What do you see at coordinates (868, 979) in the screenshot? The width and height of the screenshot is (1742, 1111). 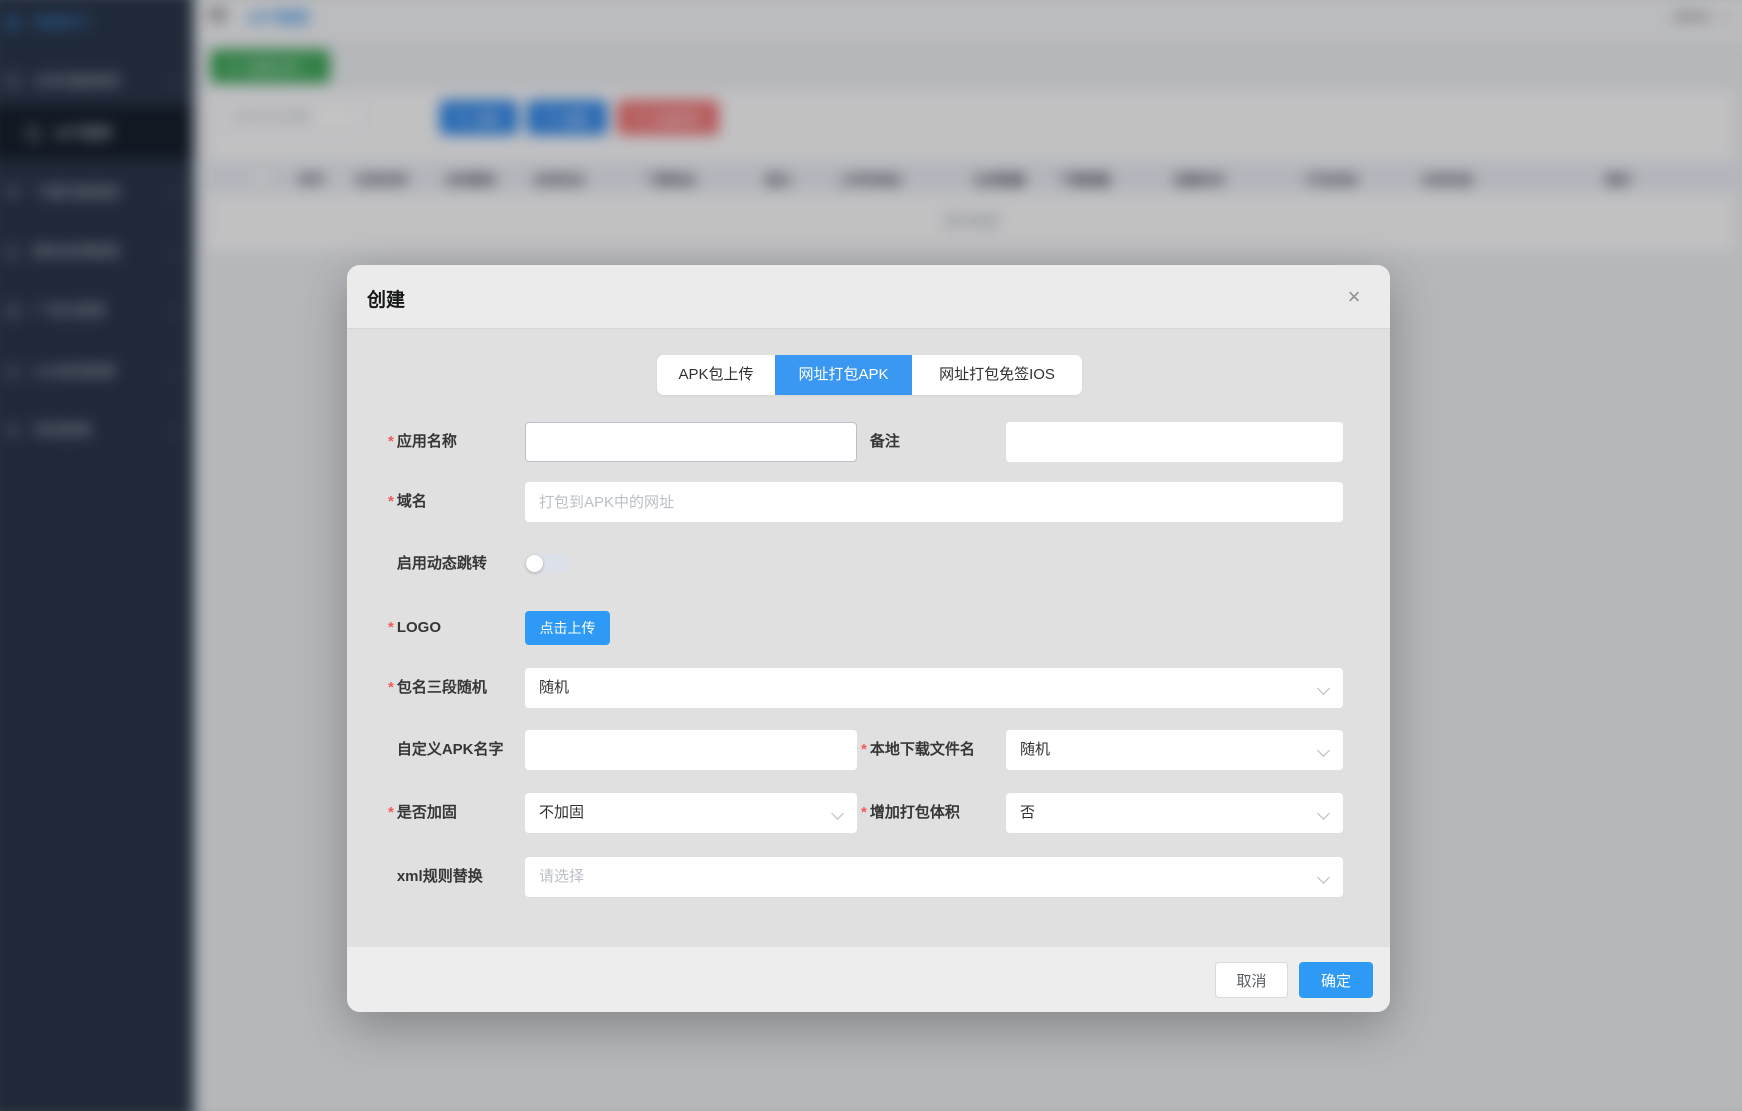 I see `dialog-footer: 取消 确定` at bounding box center [868, 979].